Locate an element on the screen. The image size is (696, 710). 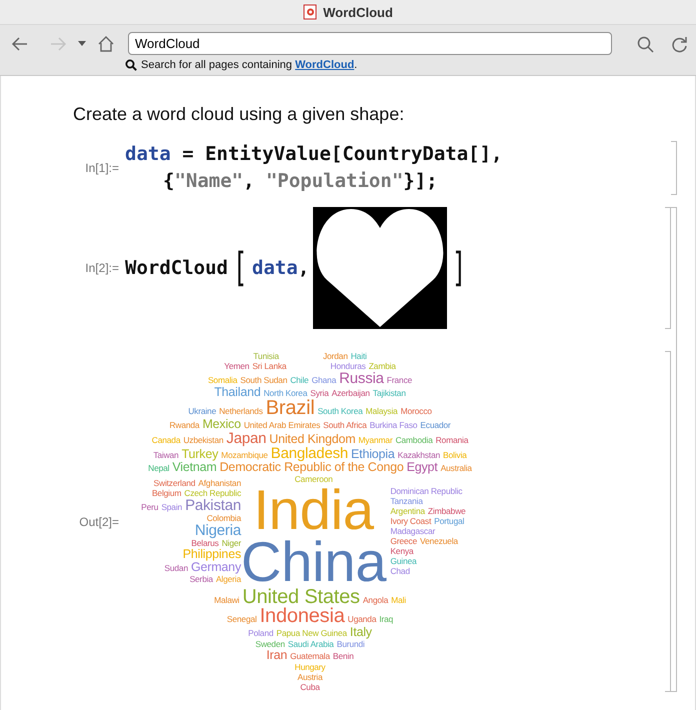
word: Thailand is located at coordinates (237, 392).